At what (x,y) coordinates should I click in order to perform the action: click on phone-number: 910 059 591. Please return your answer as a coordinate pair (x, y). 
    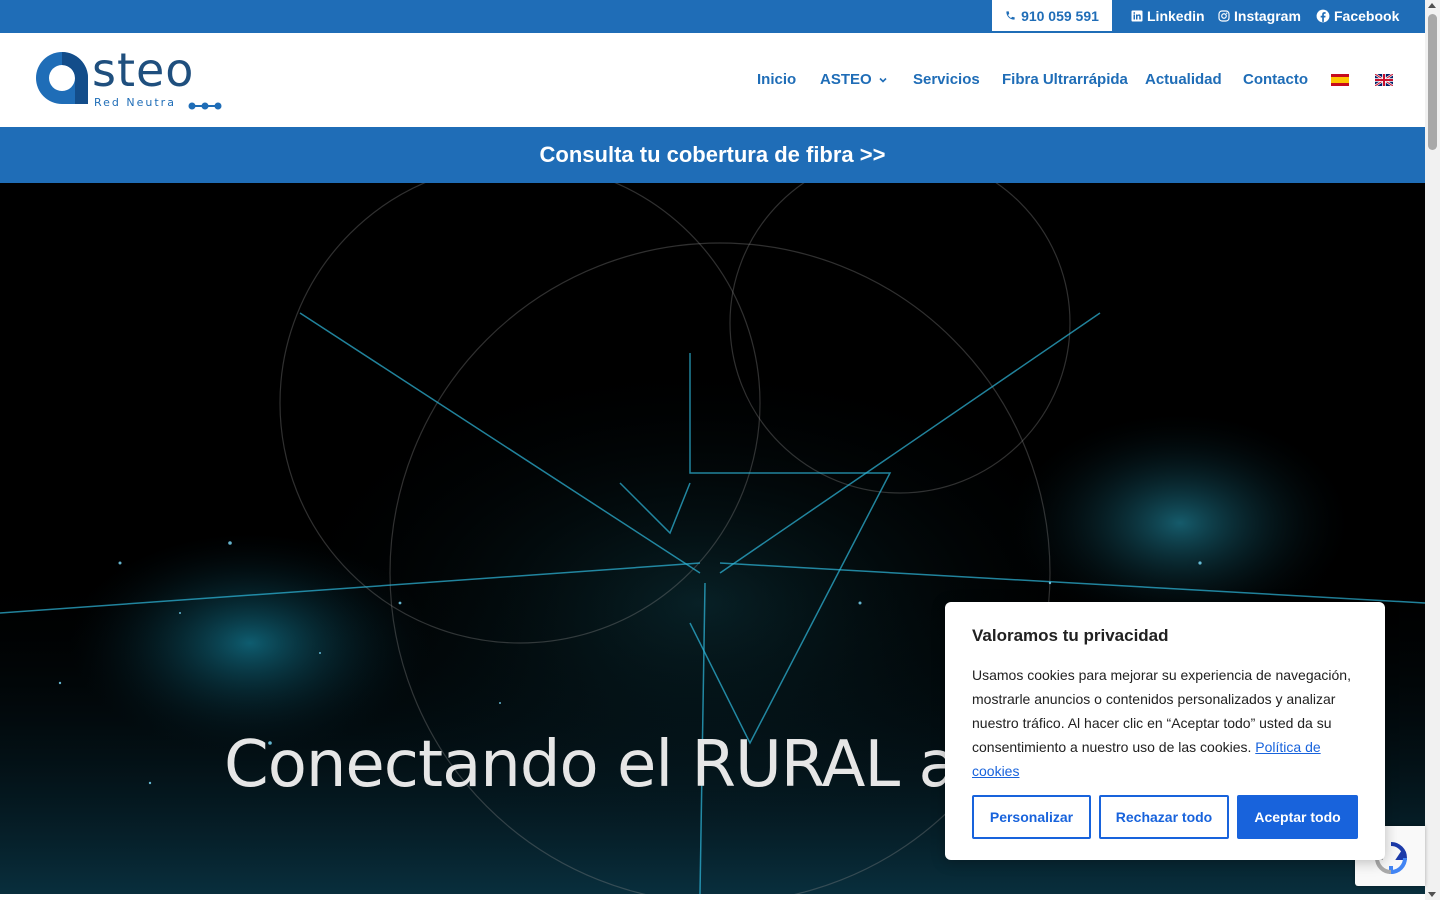
    Looking at the image, I should click on (1060, 15).